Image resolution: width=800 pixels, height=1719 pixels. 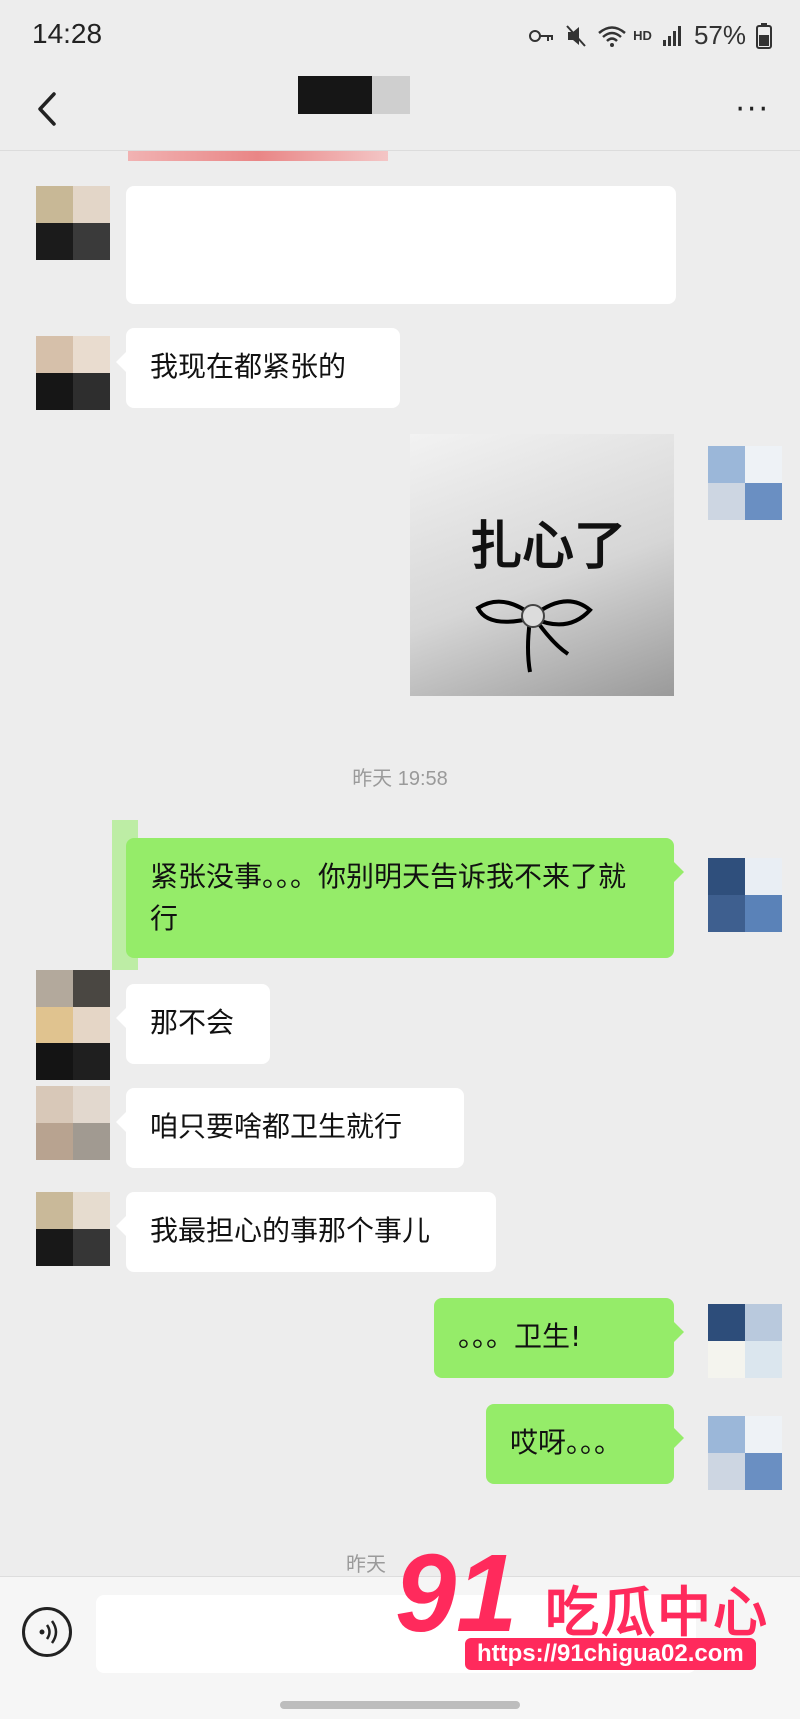 What do you see at coordinates (67, 33) in the screenshot?
I see `status-time: 14:28` at bounding box center [67, 33].